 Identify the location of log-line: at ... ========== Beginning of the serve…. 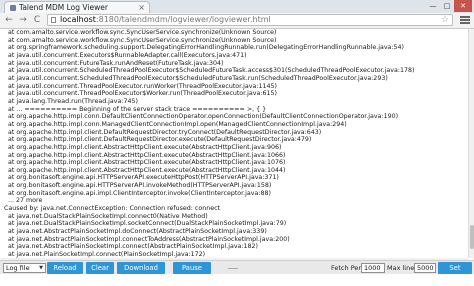
(137, 109).